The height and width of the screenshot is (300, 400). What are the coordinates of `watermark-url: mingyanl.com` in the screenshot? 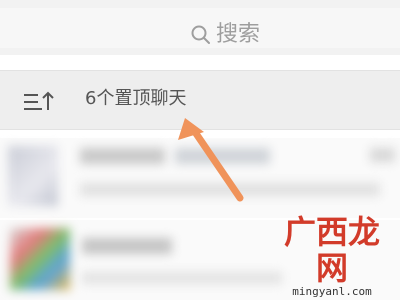 It's located at (332, 291).